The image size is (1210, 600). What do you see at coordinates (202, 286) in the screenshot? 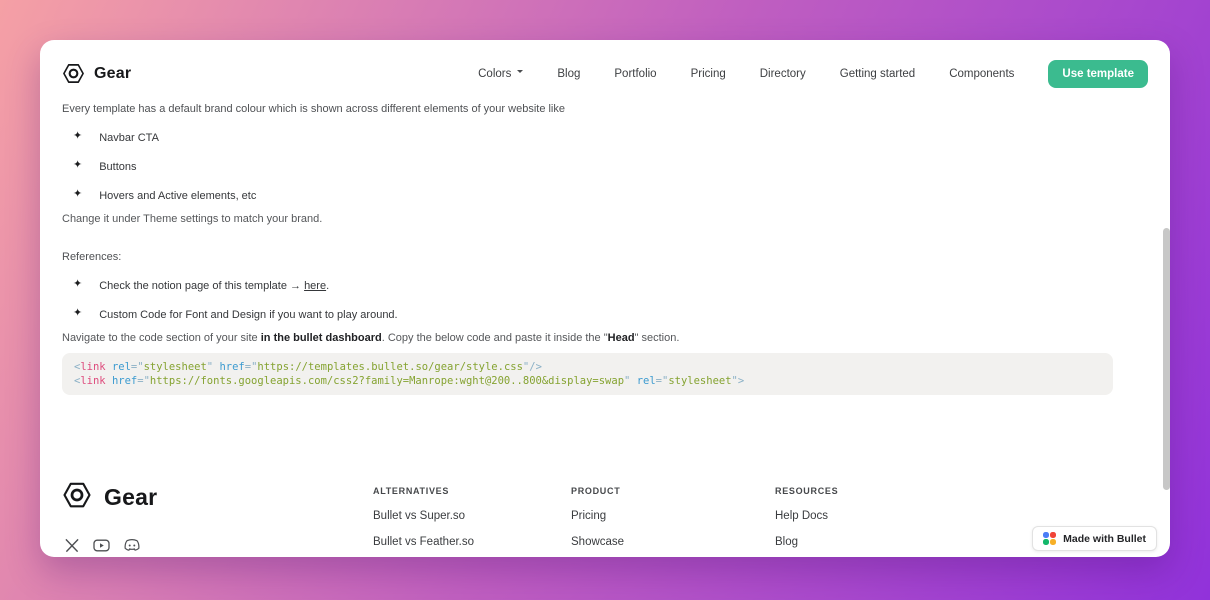
I see `text-segment: Check the notion page of this template →` at bounding box center [202, 286].